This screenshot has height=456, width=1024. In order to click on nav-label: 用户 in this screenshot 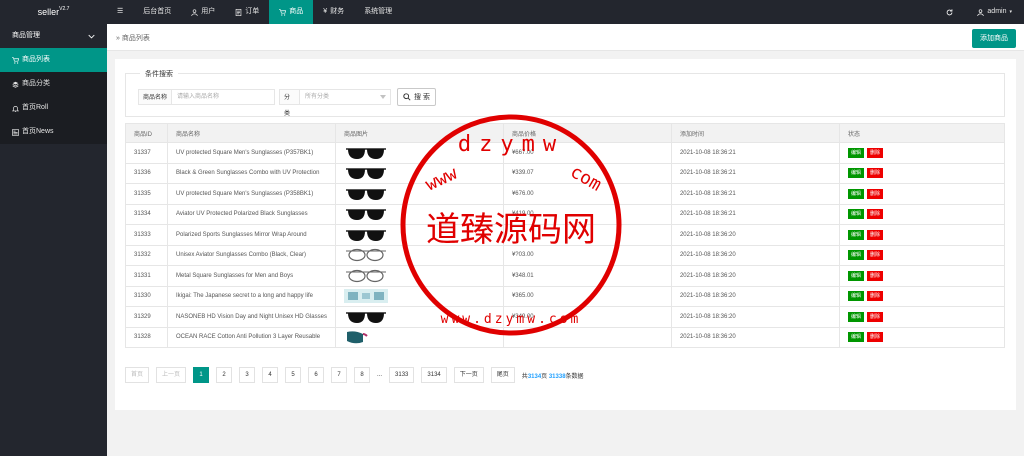, I will do `click(208, 11)`.